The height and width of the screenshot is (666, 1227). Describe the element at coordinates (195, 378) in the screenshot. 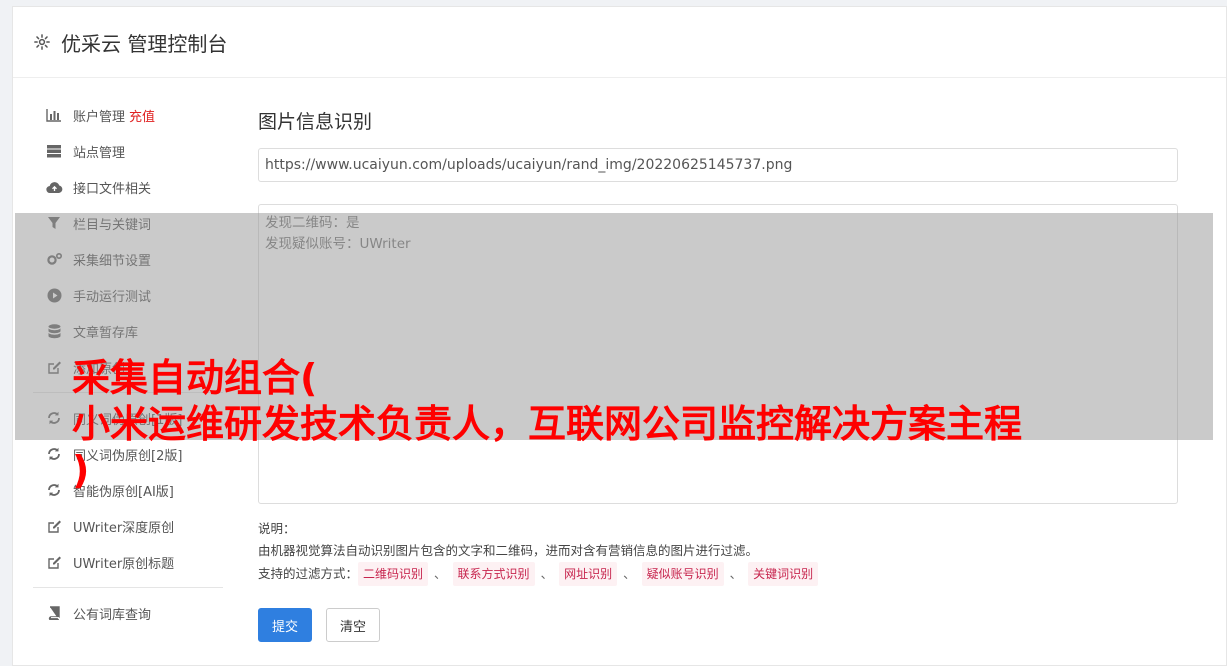

I see `overlay-line: 采集自动组合(` at that location.